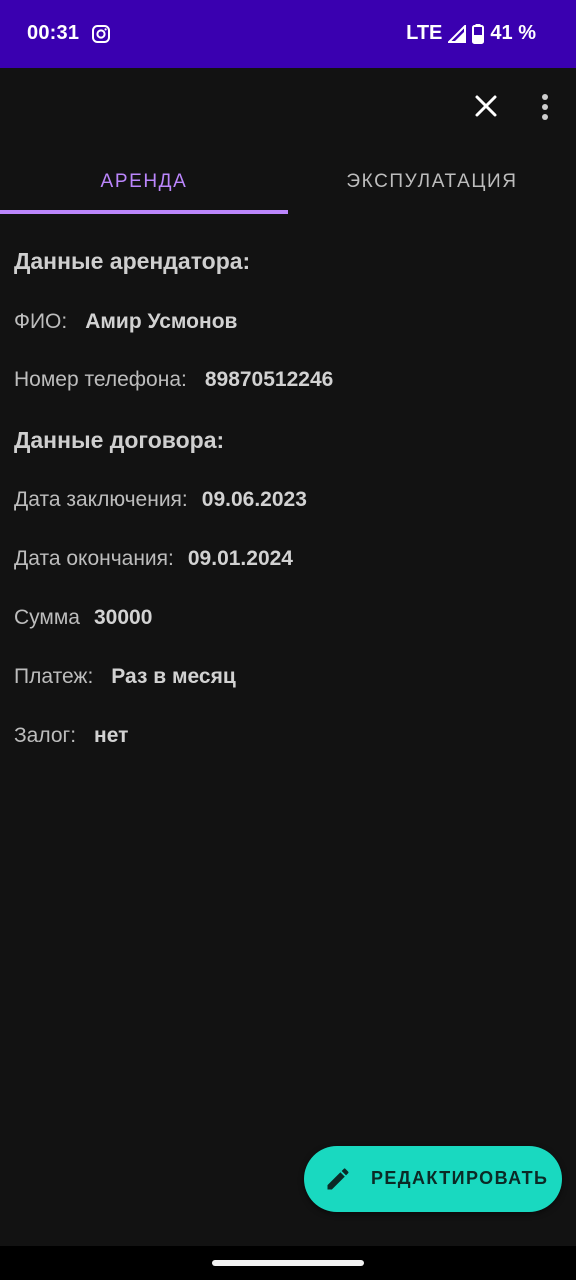 The height and width of the screenshot is (1280, 576). What do you see at coordinates (161, 321) in the screenshot?
I see `tenant-name-value: Амир Усмонов` at bounding box center [161, 321].